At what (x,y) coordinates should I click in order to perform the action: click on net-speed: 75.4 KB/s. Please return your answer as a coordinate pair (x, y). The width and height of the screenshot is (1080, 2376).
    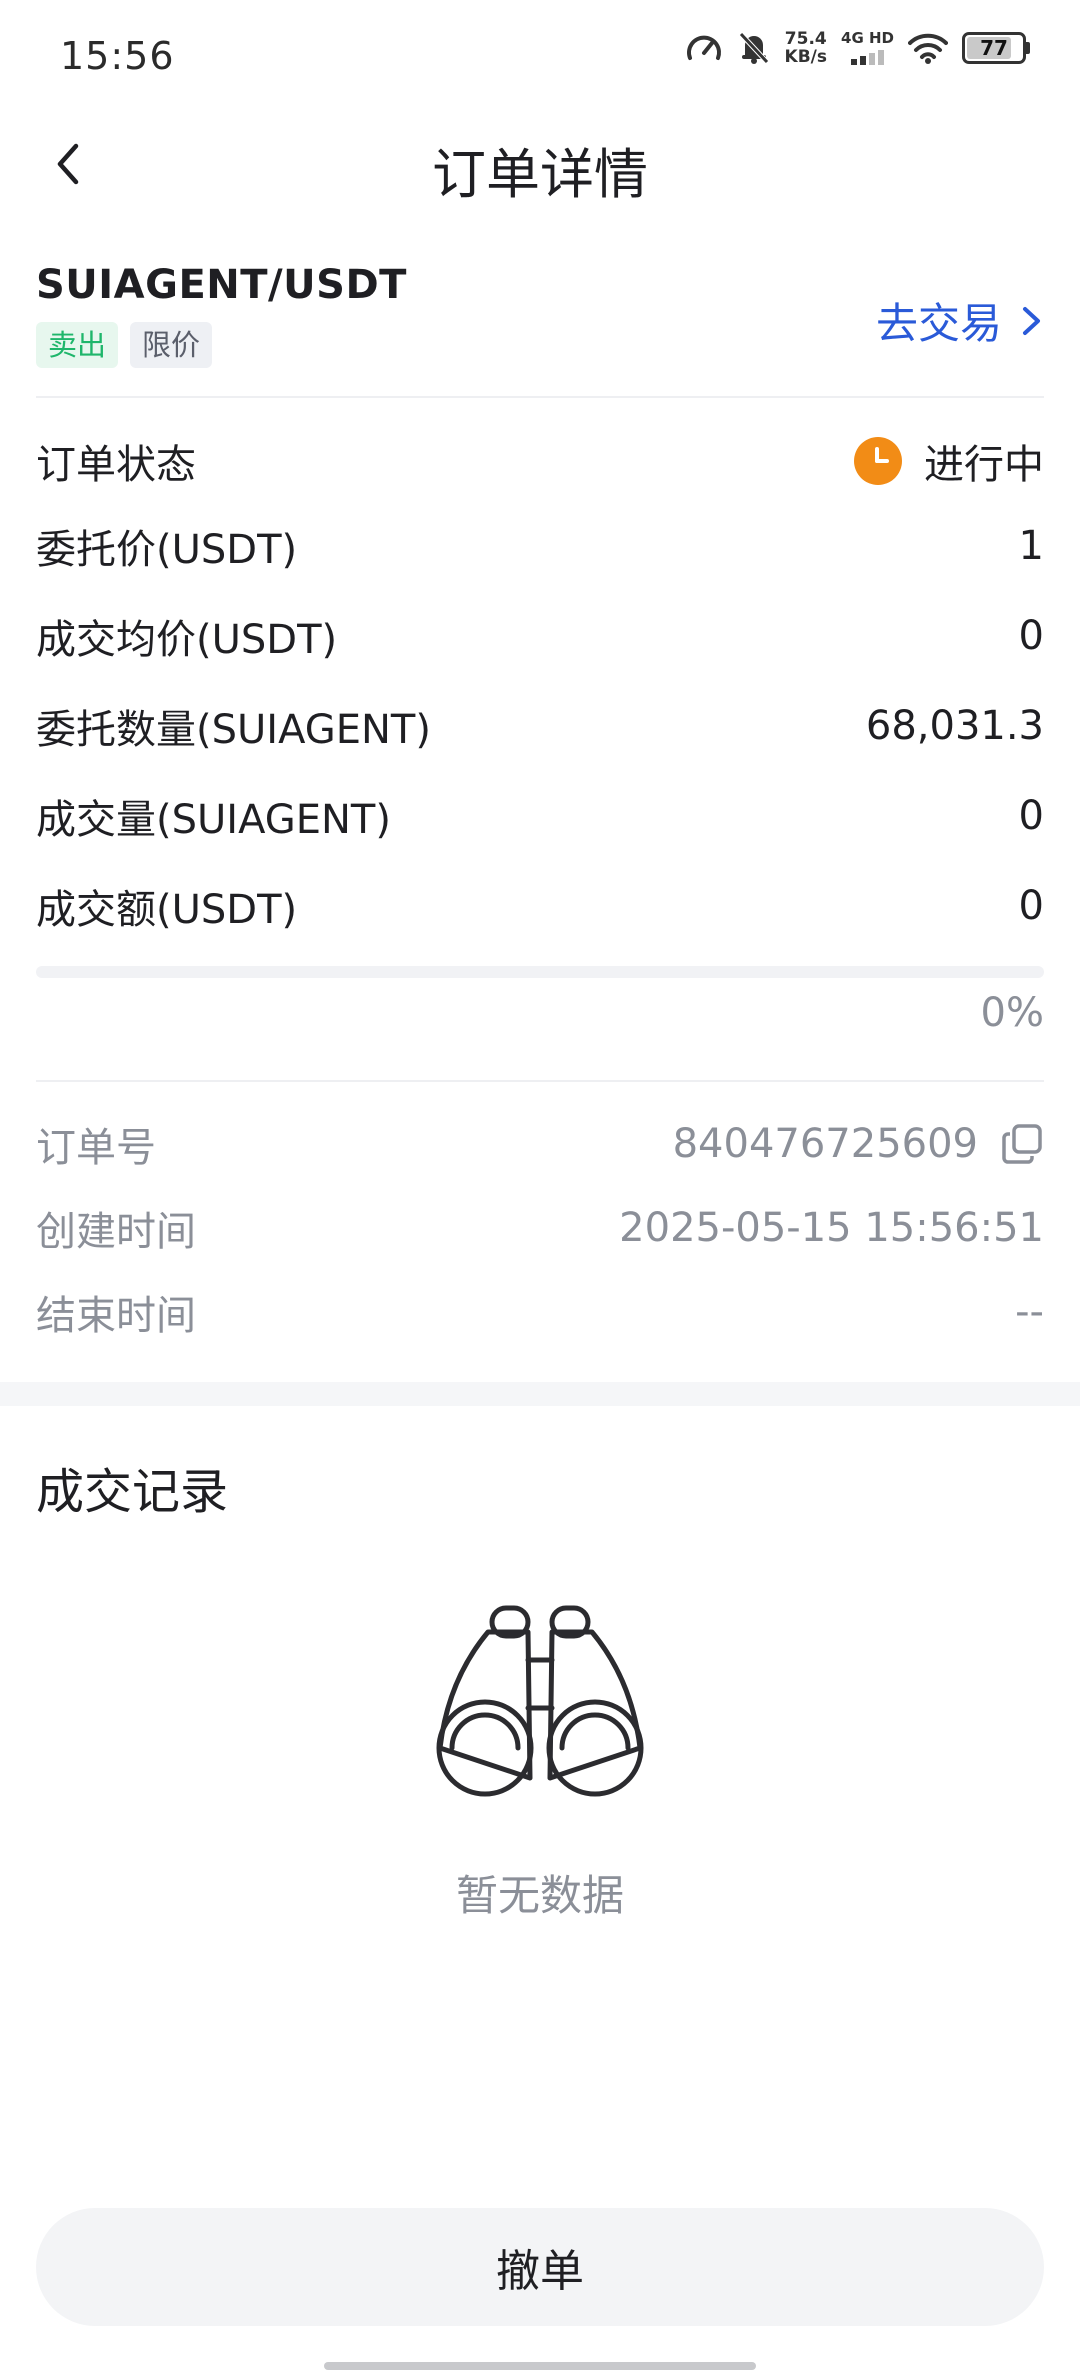
    Looking at the image, I should click on (806, 48).